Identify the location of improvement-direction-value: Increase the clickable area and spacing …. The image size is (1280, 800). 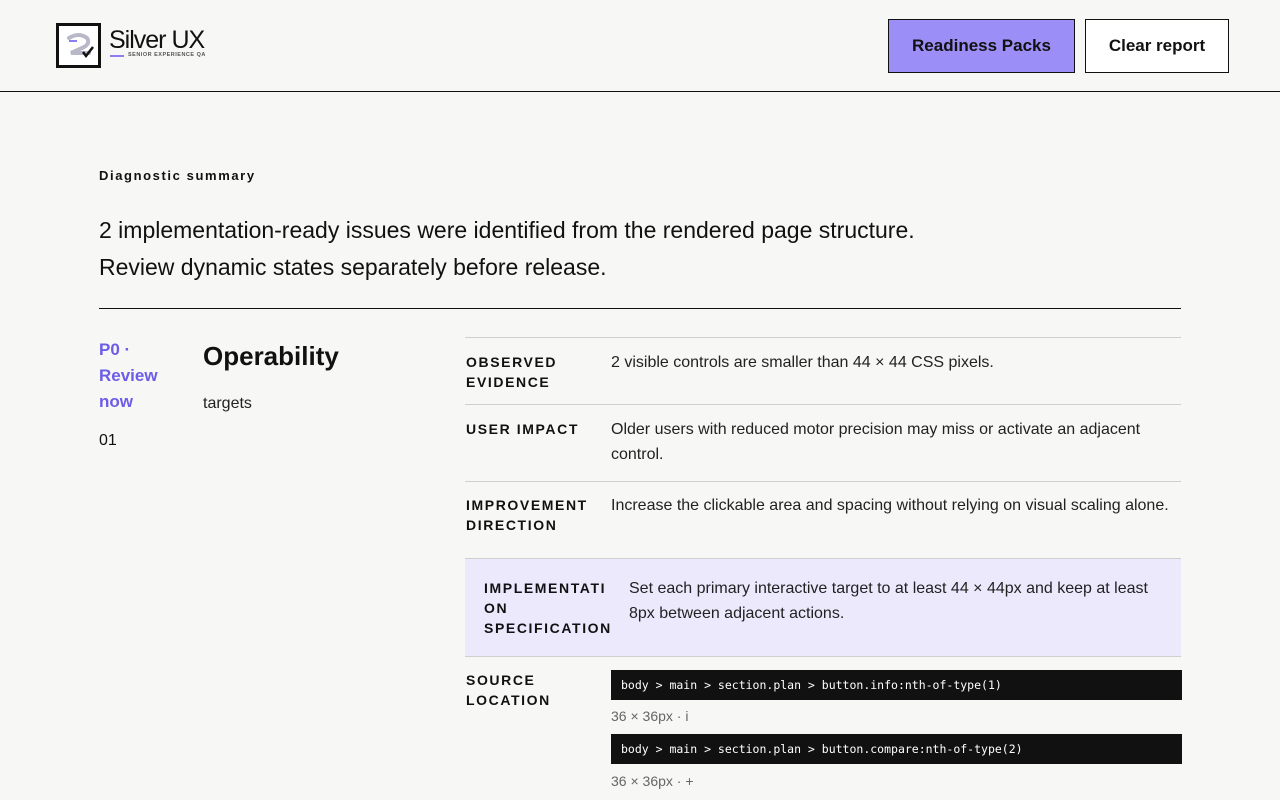
(890, 505).